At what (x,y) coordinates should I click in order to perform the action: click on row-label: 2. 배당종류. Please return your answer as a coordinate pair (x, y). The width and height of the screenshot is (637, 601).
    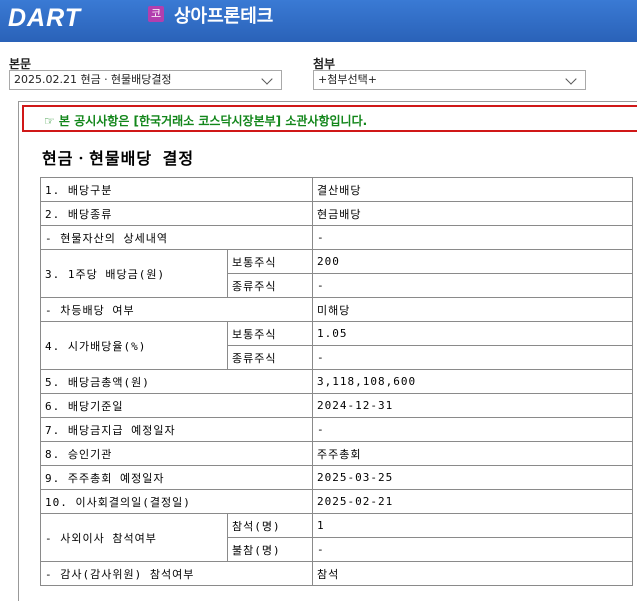
    Looking at the image, I should click on (176, 213).